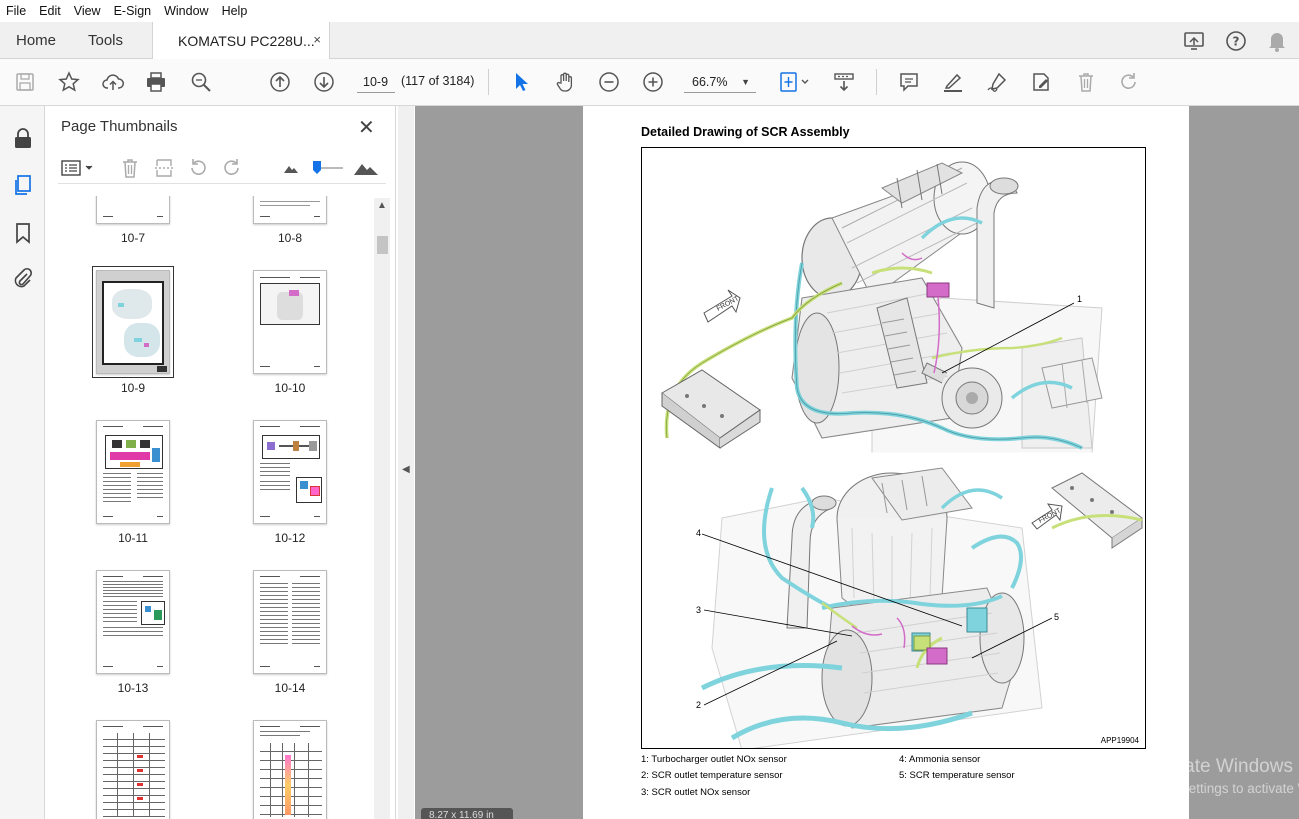 Image resolution: width=1299 pixels, height=819 pixels. What do you see at coordinates (317, 39) in the screenshot?
I see `tab-close-icon: ×` at bounding box center [317, 39].